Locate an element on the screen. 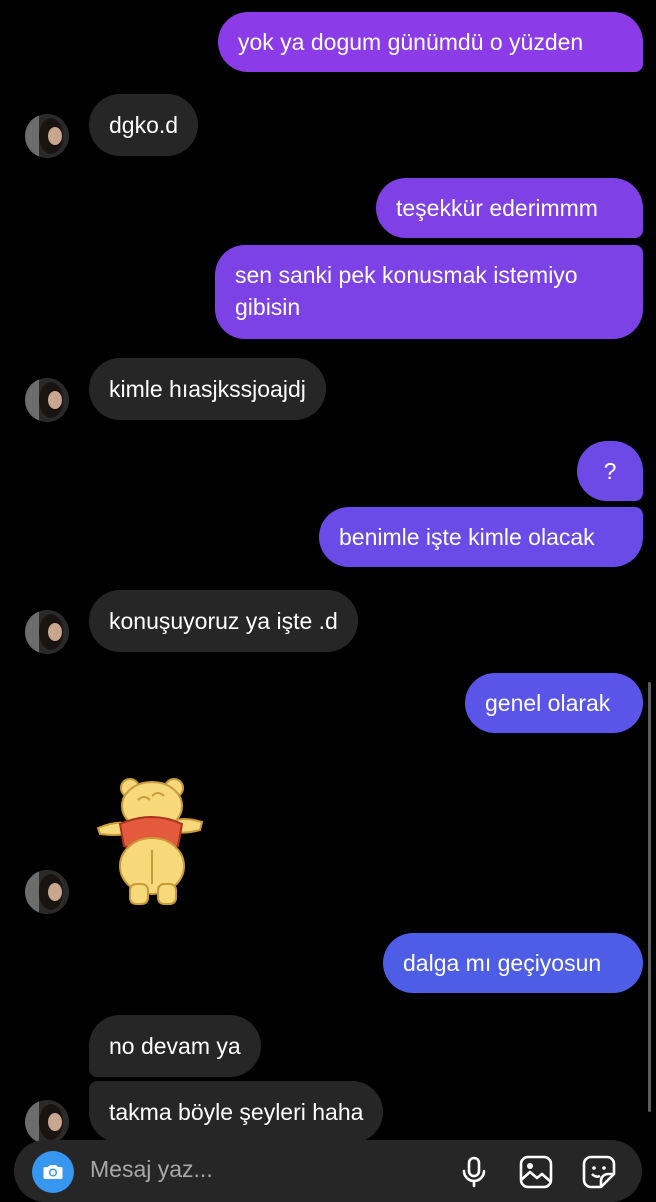 This screenshot has width=656, height=1202. message-text: takma böyle şeyleri haha is located at coordinates (236, 1112).